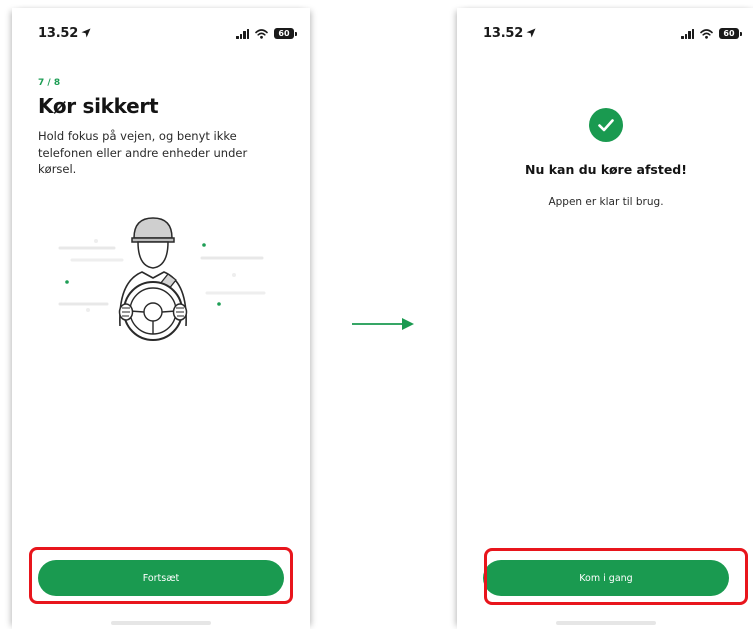 Image resolution: width=753 pixels, height=629 pixels. What do you see at coordinates (616, 576) in the screenshot?
I see `highlight-frame-get-started` at bounding box center [616, 576].